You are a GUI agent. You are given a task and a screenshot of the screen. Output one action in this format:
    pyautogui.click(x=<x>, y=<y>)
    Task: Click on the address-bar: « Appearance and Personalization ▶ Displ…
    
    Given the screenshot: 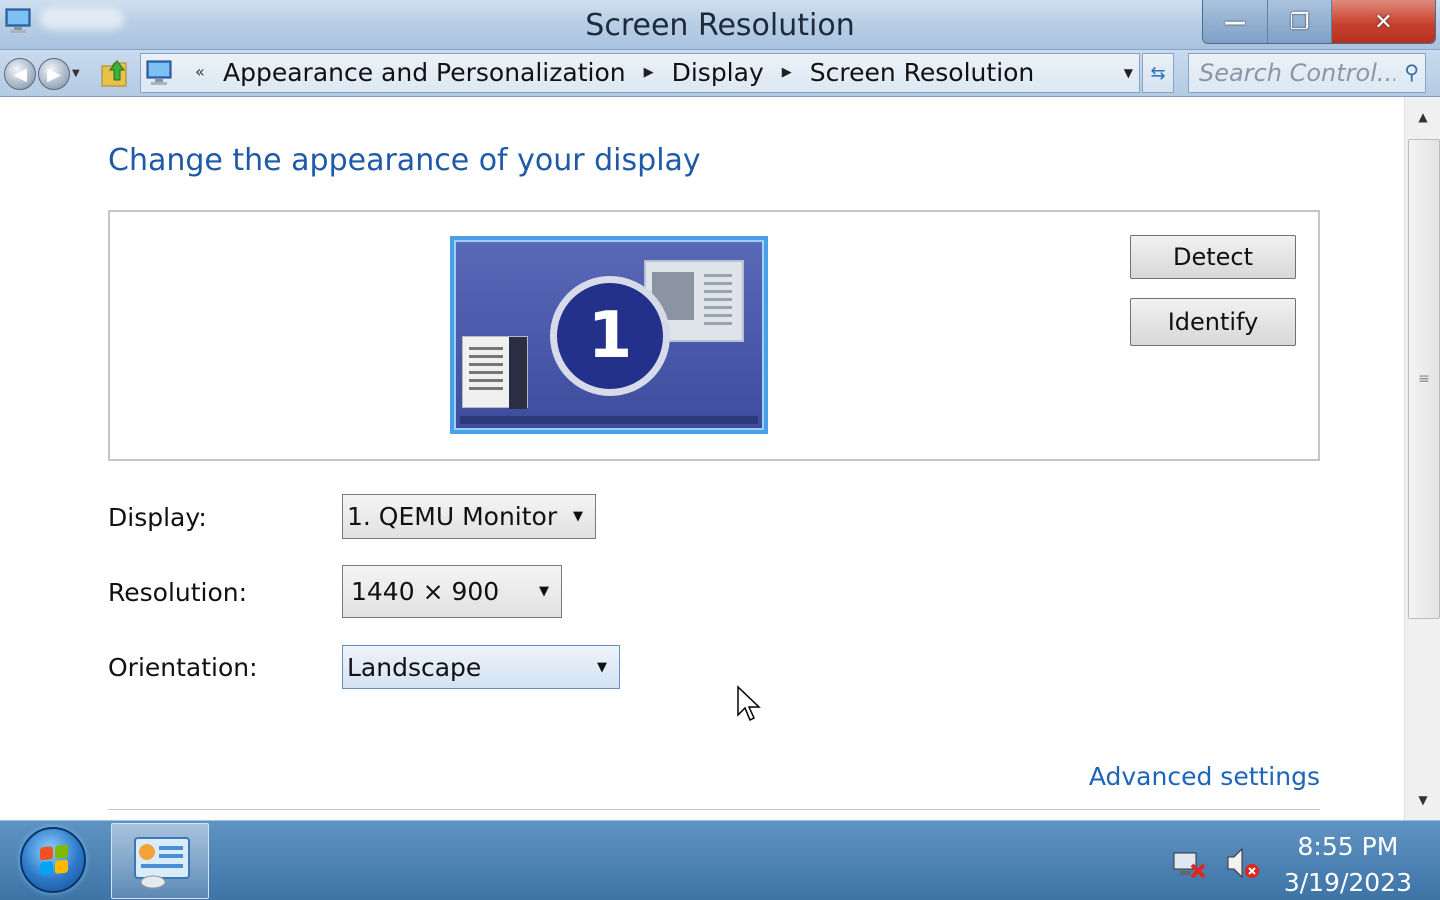 What is the action you would take?
    pyautogui.click(x=640, y=73)
    